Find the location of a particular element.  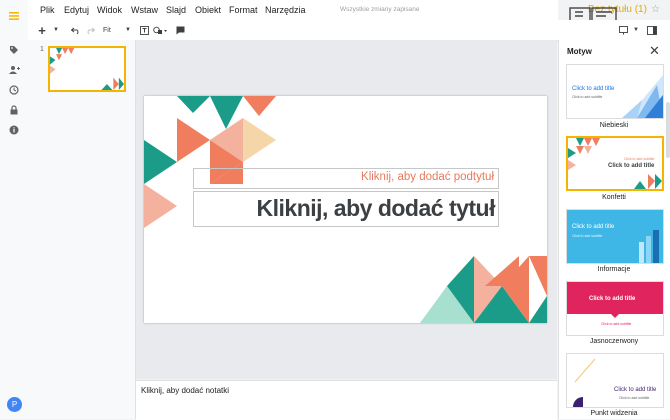

close-icon: ✕ is located at coordinates (654, 51).